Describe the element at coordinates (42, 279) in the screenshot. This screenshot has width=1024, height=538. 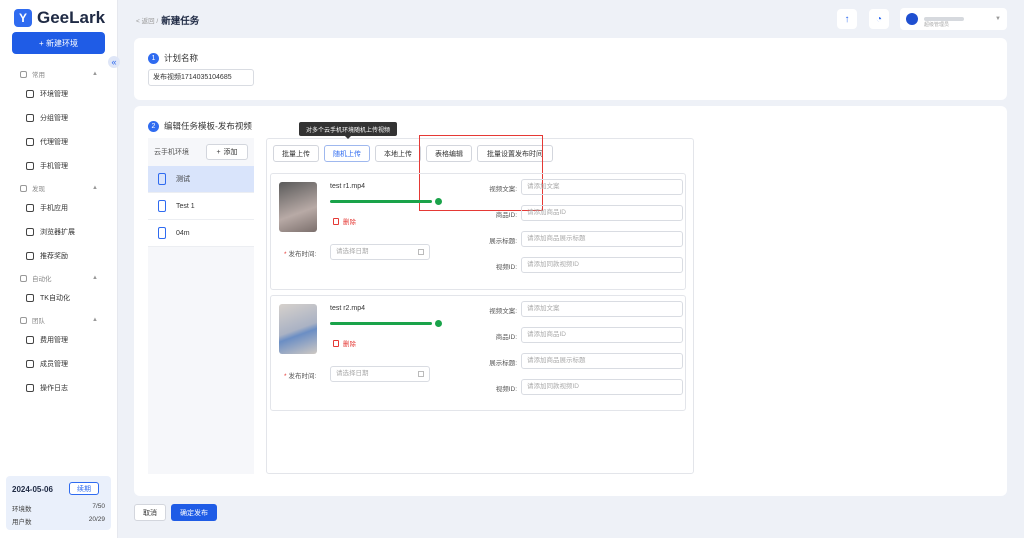
I see `nav-group-label: 自动化` at that location.